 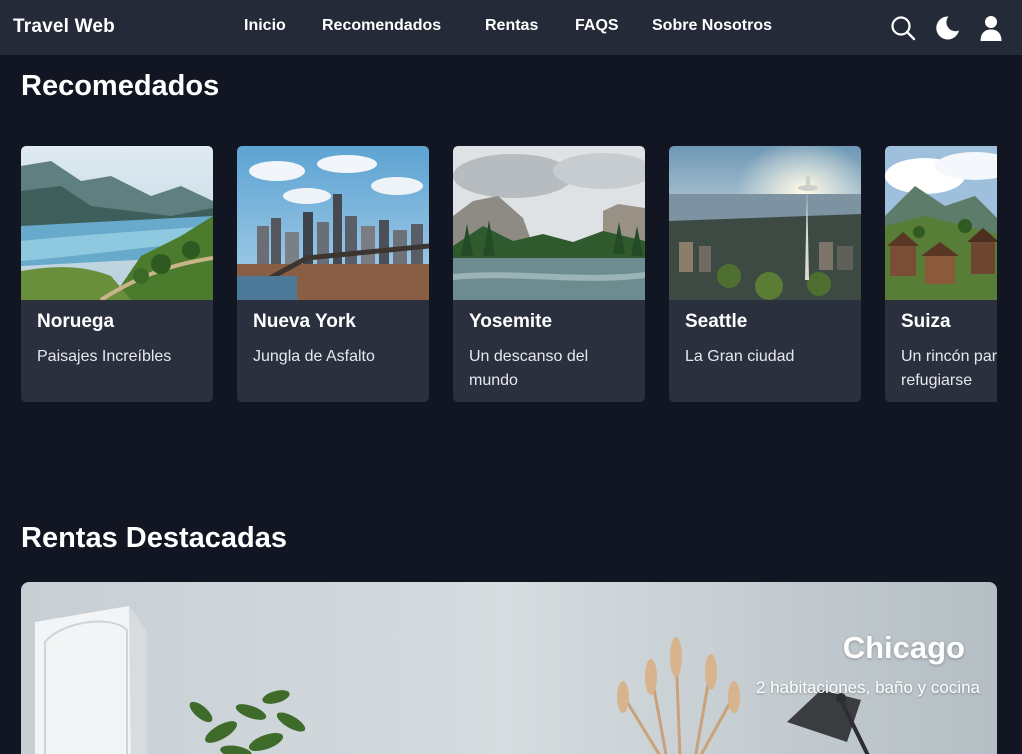 I want to click on destination-card-seattle: Seattle La Gran ciudad, so click(x=765, y=274).